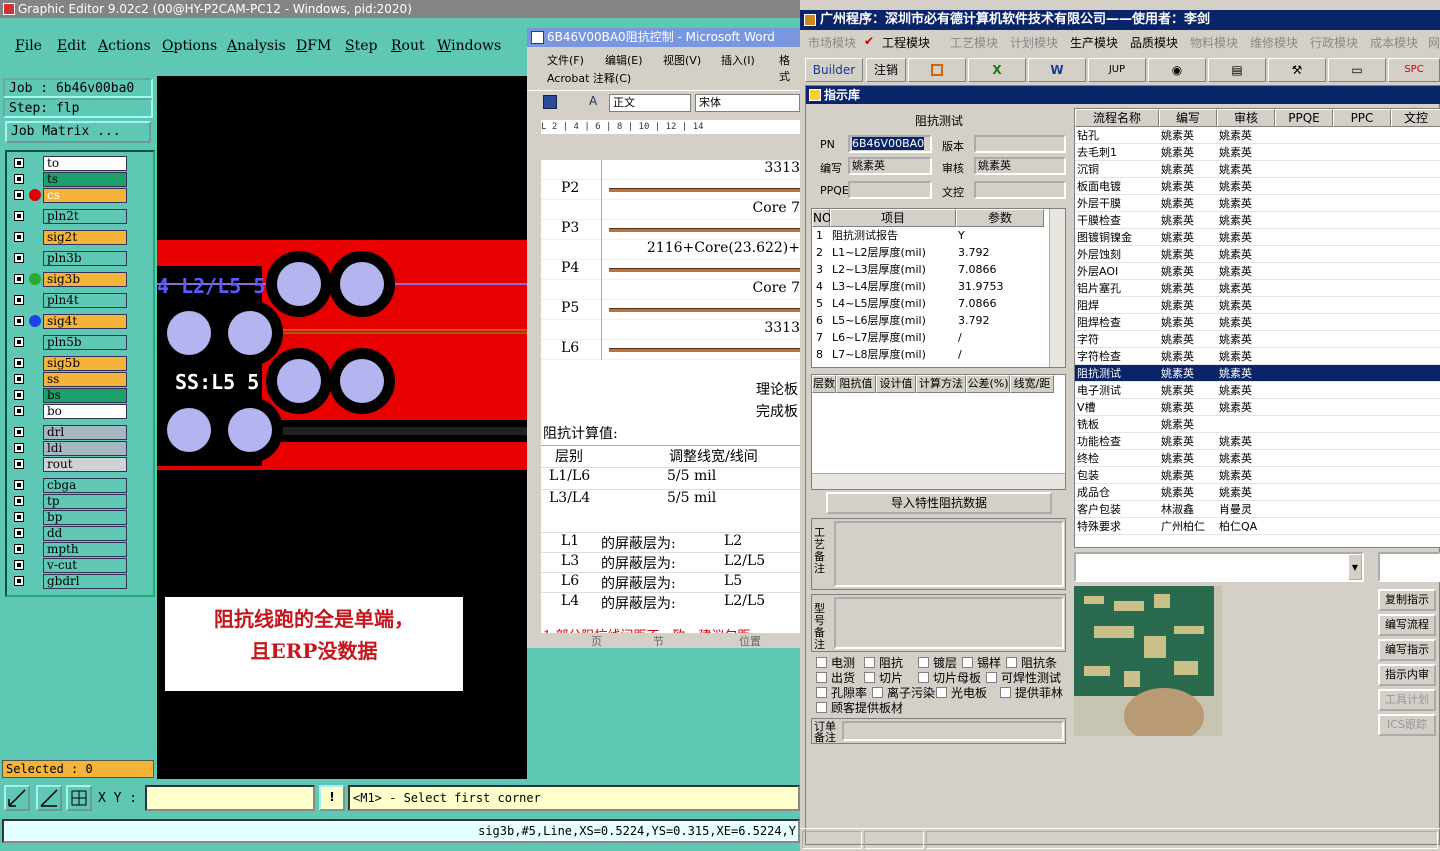  I want to click on layer-name: to, so click(85, 163).